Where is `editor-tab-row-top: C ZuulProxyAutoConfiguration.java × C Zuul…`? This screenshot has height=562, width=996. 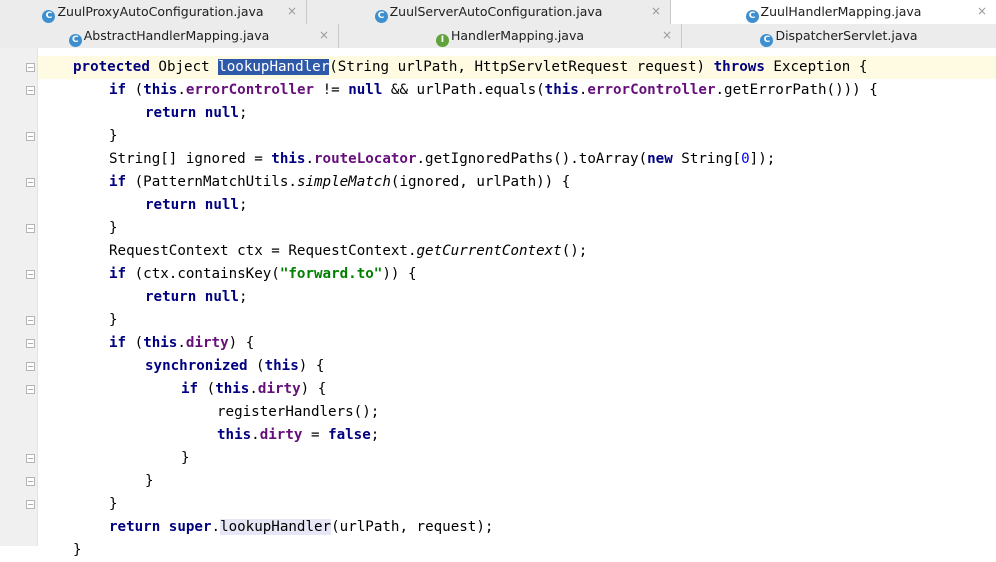 editor-tab-row-top: C ZuulProxyAutoConfiguration.java × C Zuul… is located at coordinates (498, 12).